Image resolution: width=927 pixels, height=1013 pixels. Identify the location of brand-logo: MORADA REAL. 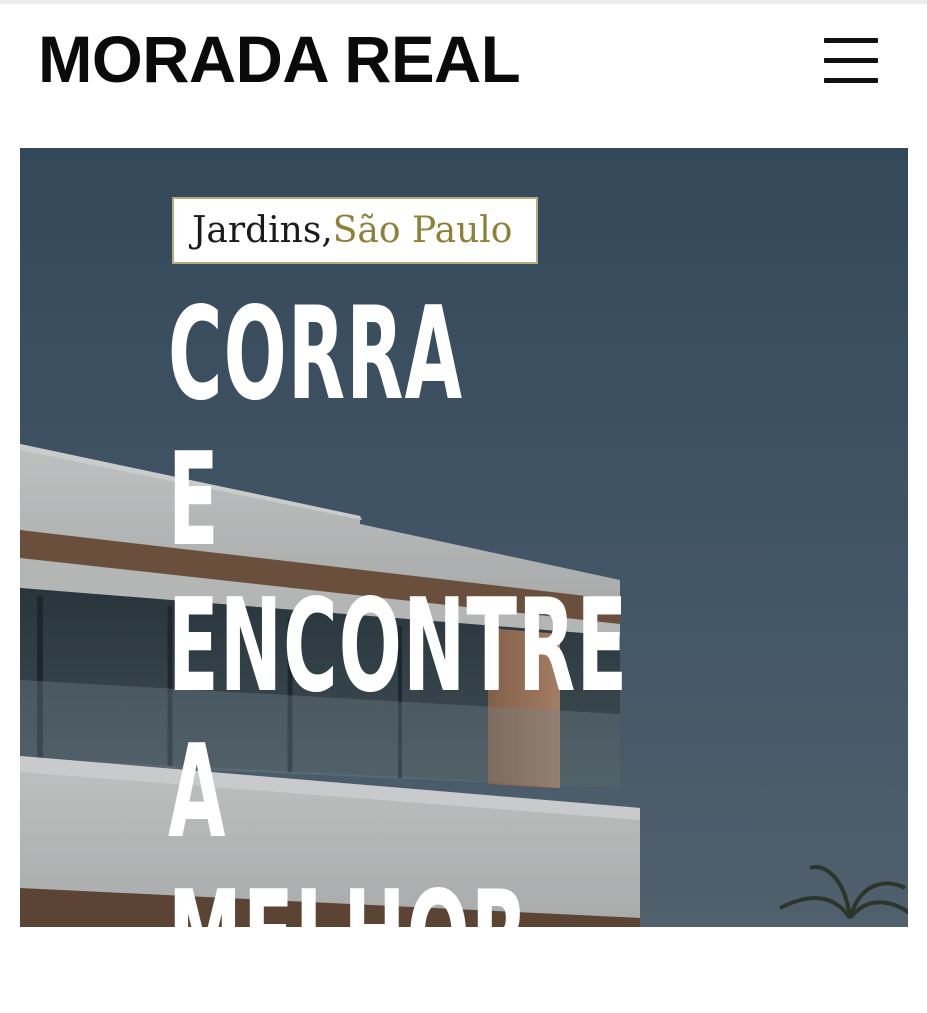
(279, 59).